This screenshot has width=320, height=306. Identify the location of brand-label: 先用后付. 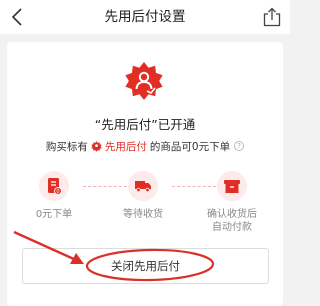
(125, 146).